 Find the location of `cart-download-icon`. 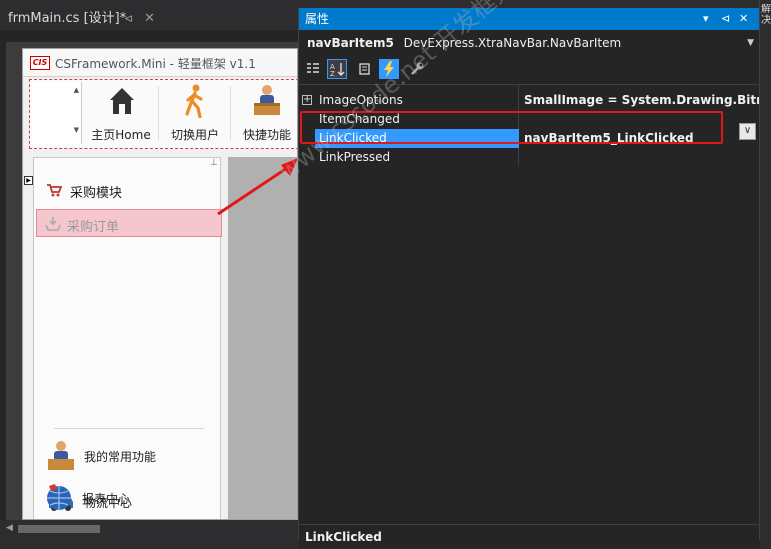

cart-download-icon is located at coordinates (53, 224).